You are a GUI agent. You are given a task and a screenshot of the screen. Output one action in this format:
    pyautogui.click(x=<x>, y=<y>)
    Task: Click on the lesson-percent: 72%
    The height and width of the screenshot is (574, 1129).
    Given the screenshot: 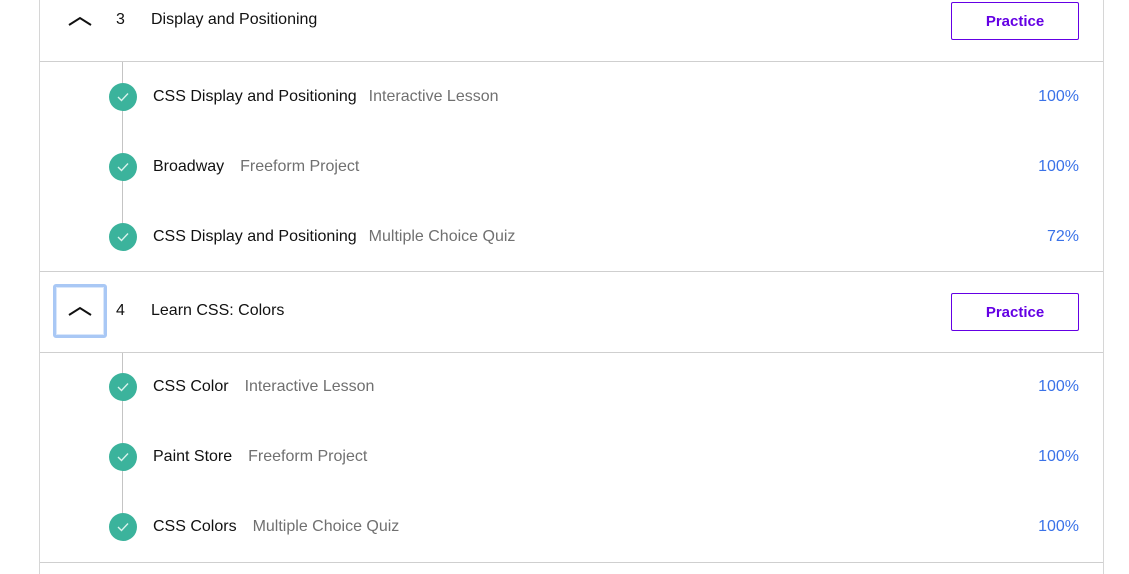 What is the action you would take?
    pyautogui.click(x=1062, y=236)
    